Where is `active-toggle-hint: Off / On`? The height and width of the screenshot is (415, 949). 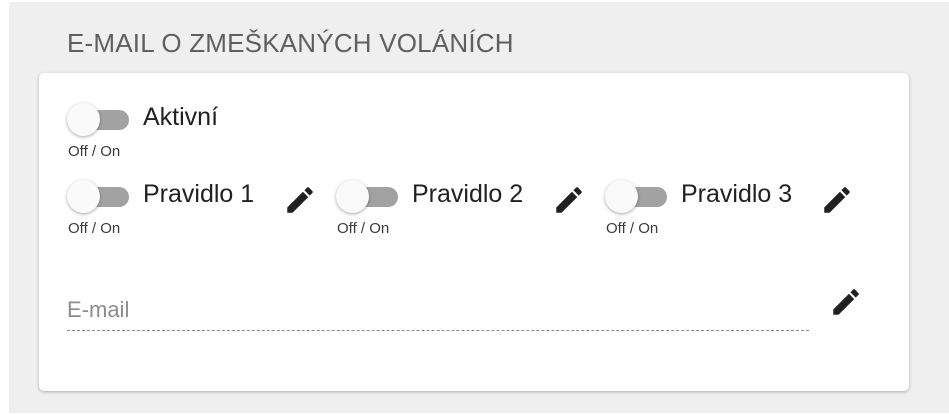 active-toggle-hint: Off / On is located at coordinates (94, 151).